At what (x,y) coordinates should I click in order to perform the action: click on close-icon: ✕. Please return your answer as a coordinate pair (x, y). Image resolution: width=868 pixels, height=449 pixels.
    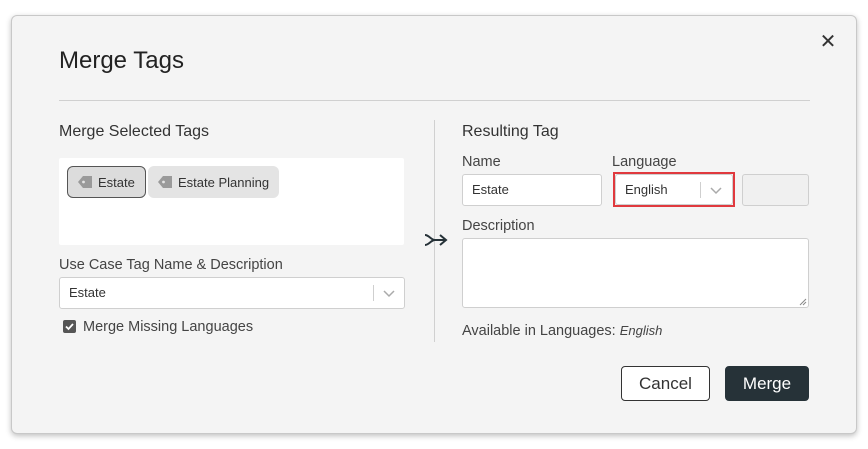
    Looking at the image, I should click on (828, 42).